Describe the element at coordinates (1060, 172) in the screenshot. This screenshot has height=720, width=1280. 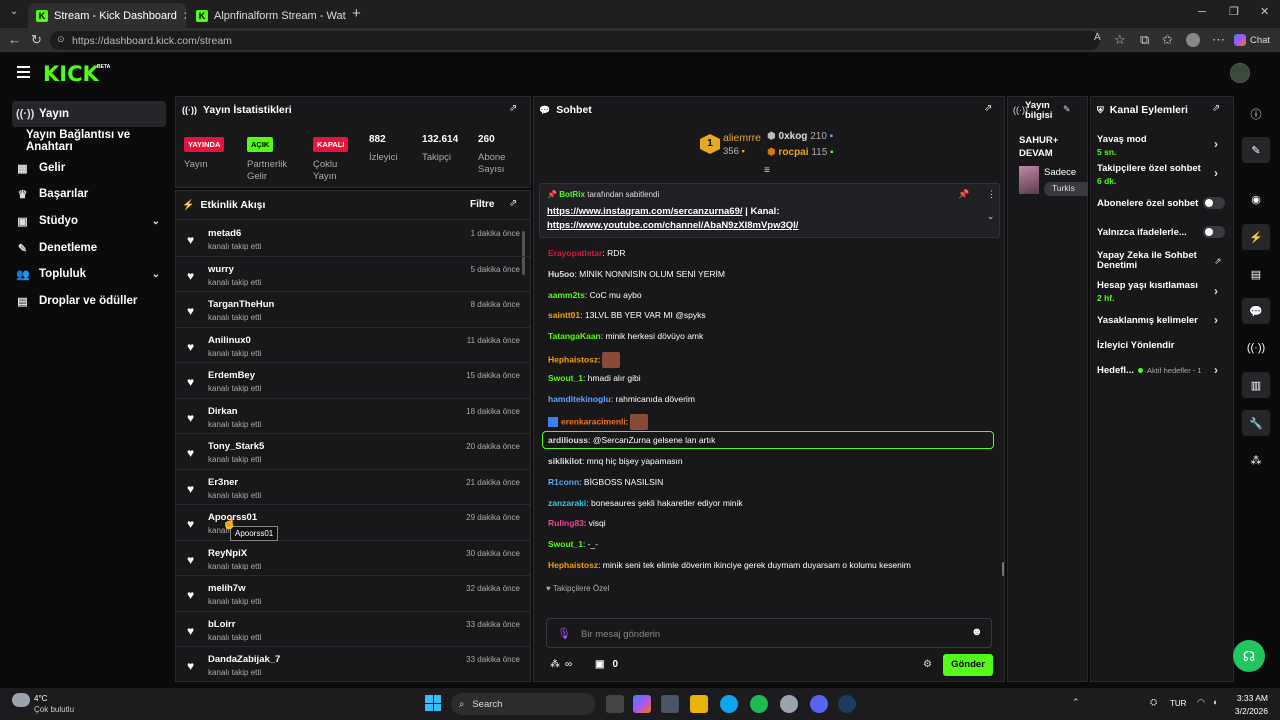
I see `category-name: Sadece` at that location.